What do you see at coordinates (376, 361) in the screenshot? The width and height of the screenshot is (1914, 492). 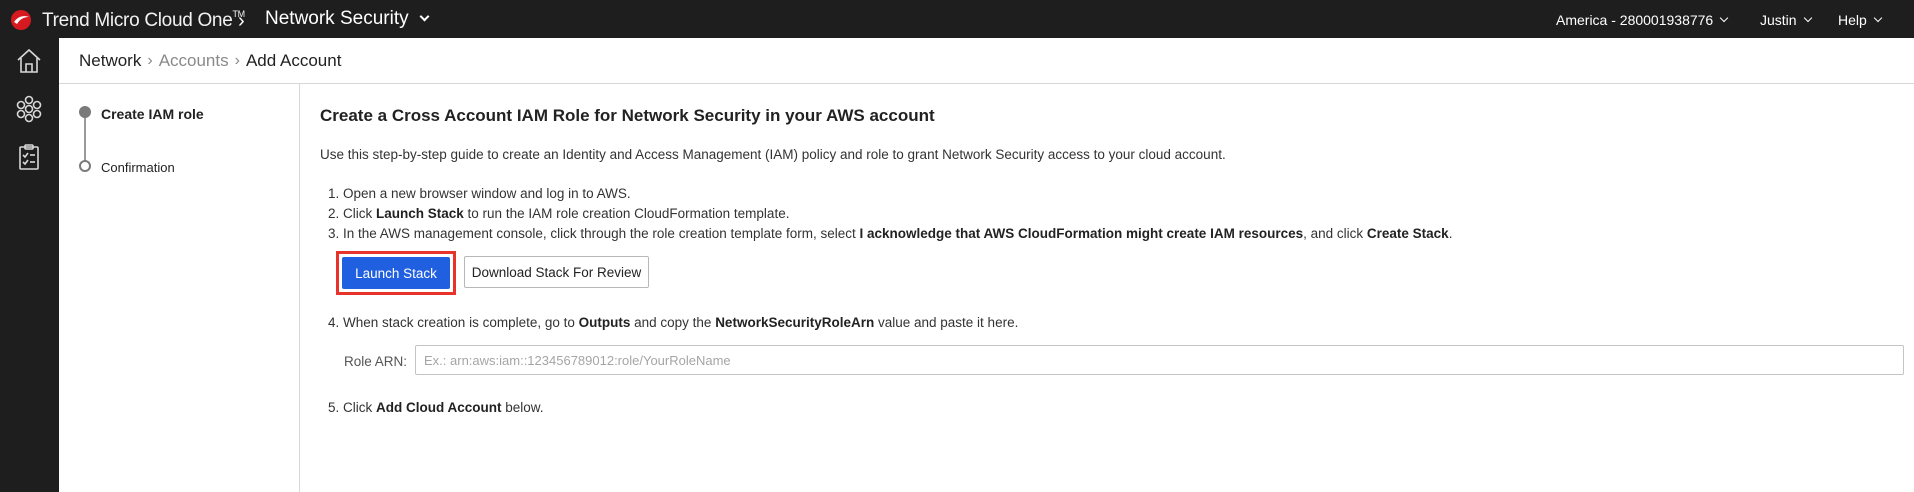 I see `role-arn-label: Role ARN:` at bounding box center [376, 361].